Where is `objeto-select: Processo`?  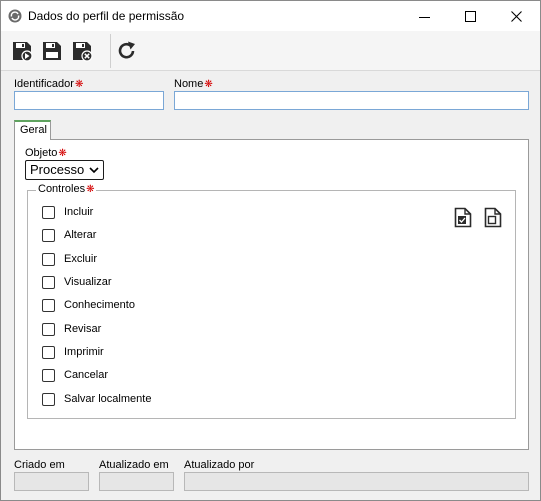 objeto-select: Processo is located at coordinates (64, 170).